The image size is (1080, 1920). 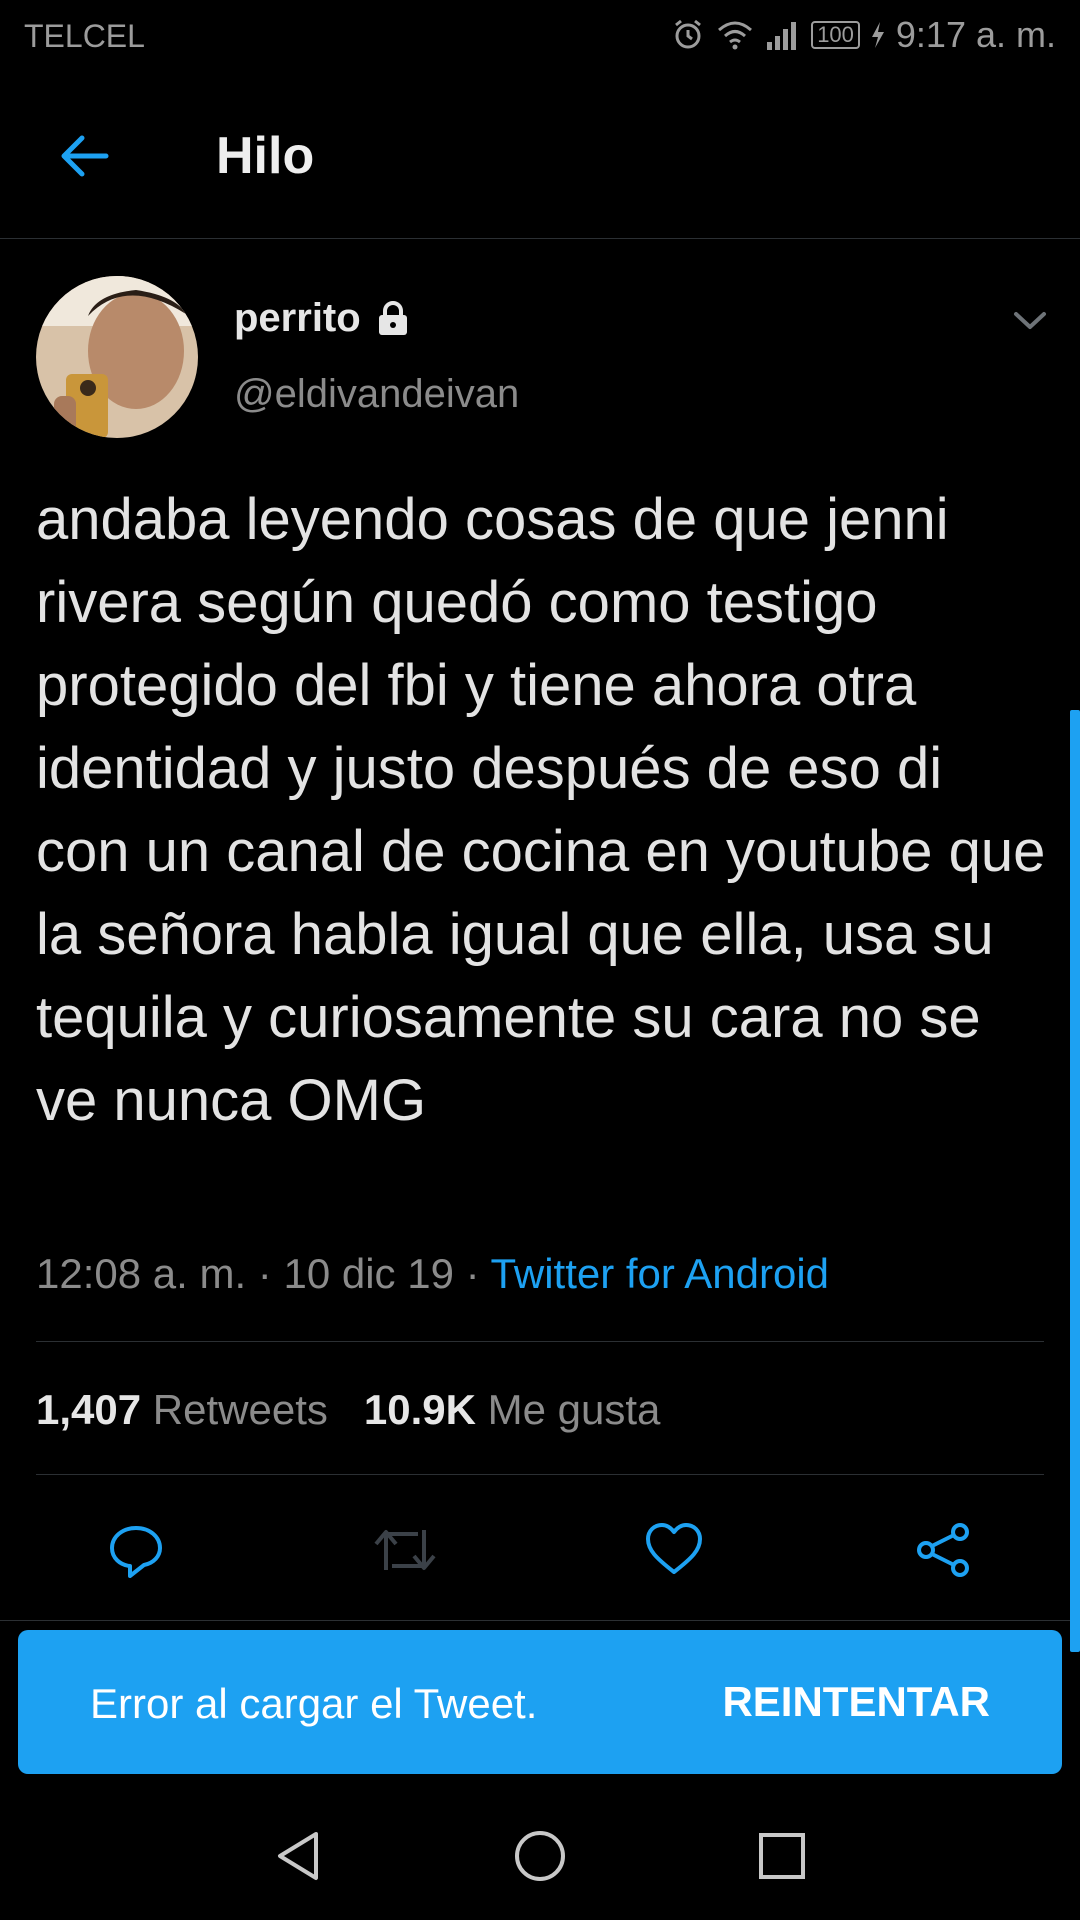 I want to click on triangle-back-icon, so click(x=298, y=1856).